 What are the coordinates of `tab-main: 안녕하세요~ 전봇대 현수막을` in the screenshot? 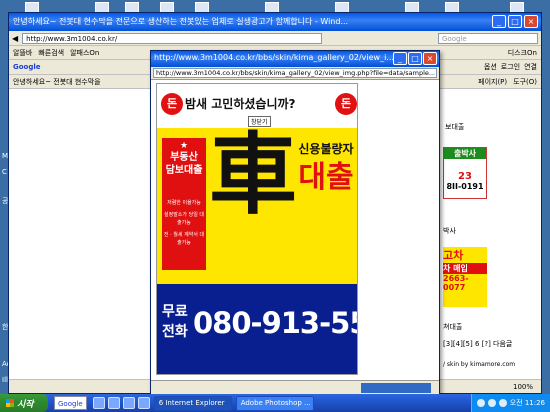 It's located at (57, 82).